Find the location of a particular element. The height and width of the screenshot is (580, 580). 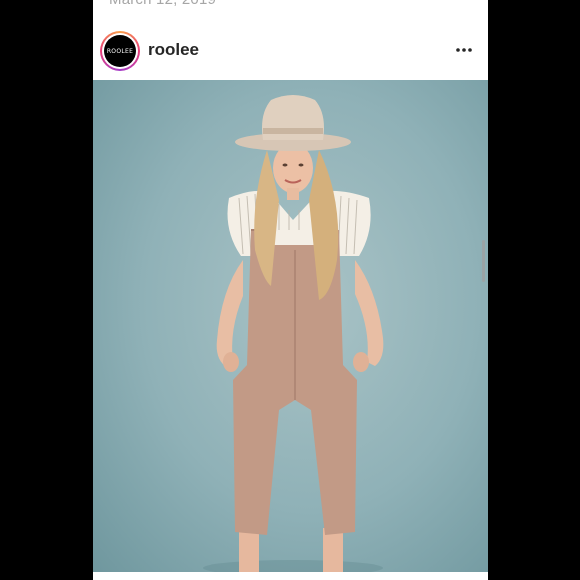

avatar: ROOLEE is located at coordinates (120, 51).